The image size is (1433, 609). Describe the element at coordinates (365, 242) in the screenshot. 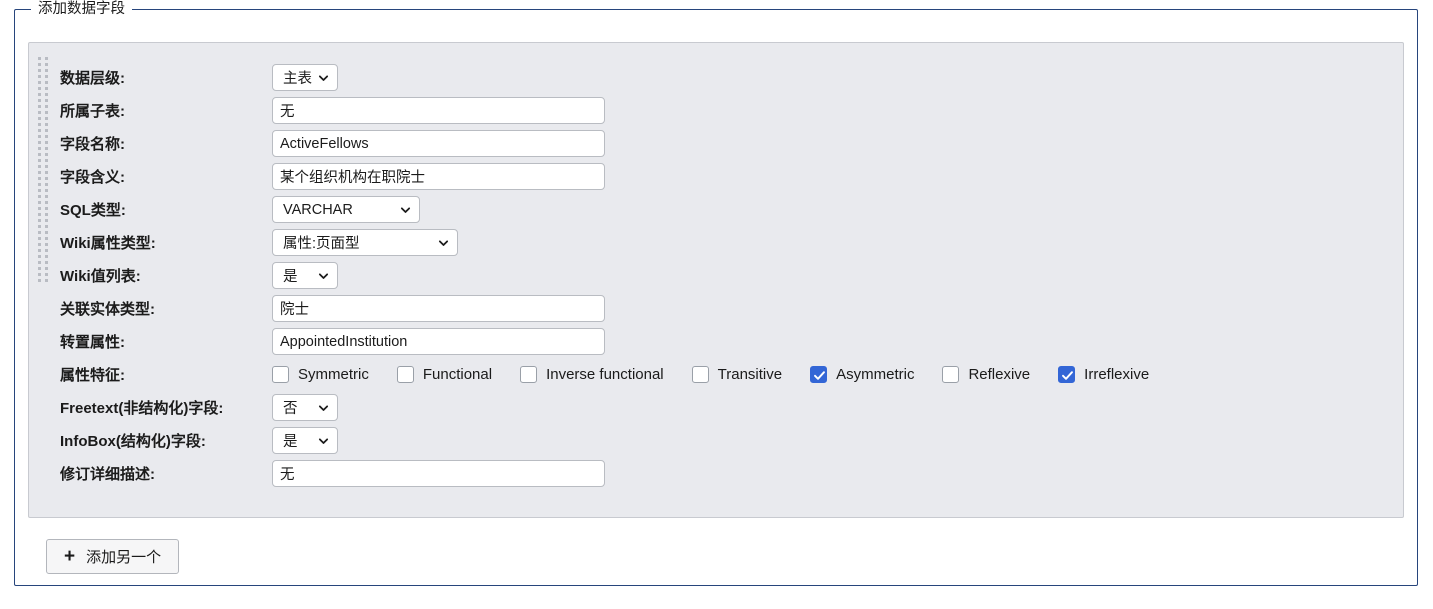

I see `select-Wiki属性类型: 属性:页面型` at that location.